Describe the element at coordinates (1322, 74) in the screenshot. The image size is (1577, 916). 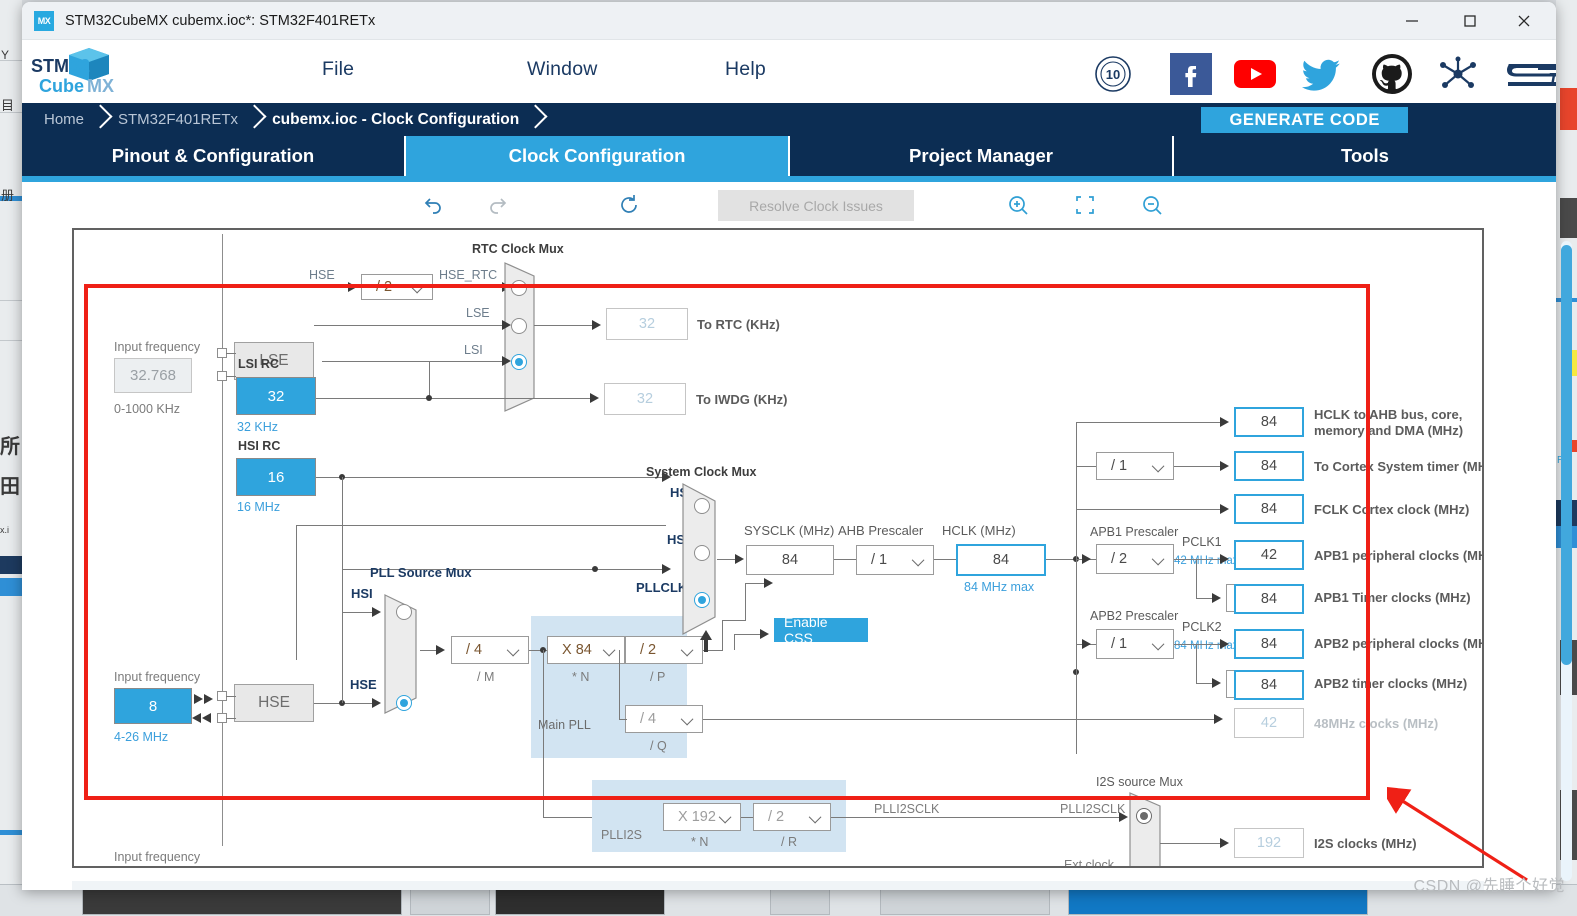
I see `twitter-icon` at that location.